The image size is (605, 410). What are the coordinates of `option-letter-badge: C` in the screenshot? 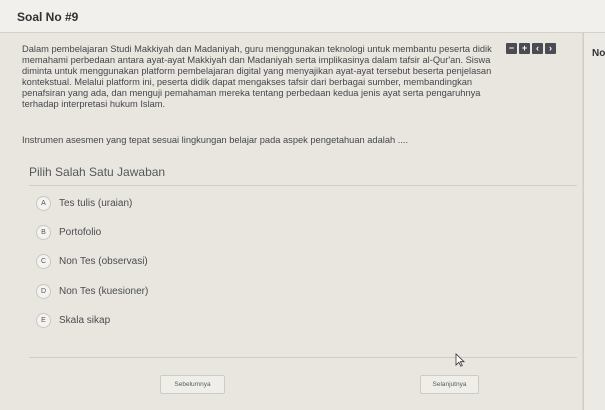 It's located at (43, 261).